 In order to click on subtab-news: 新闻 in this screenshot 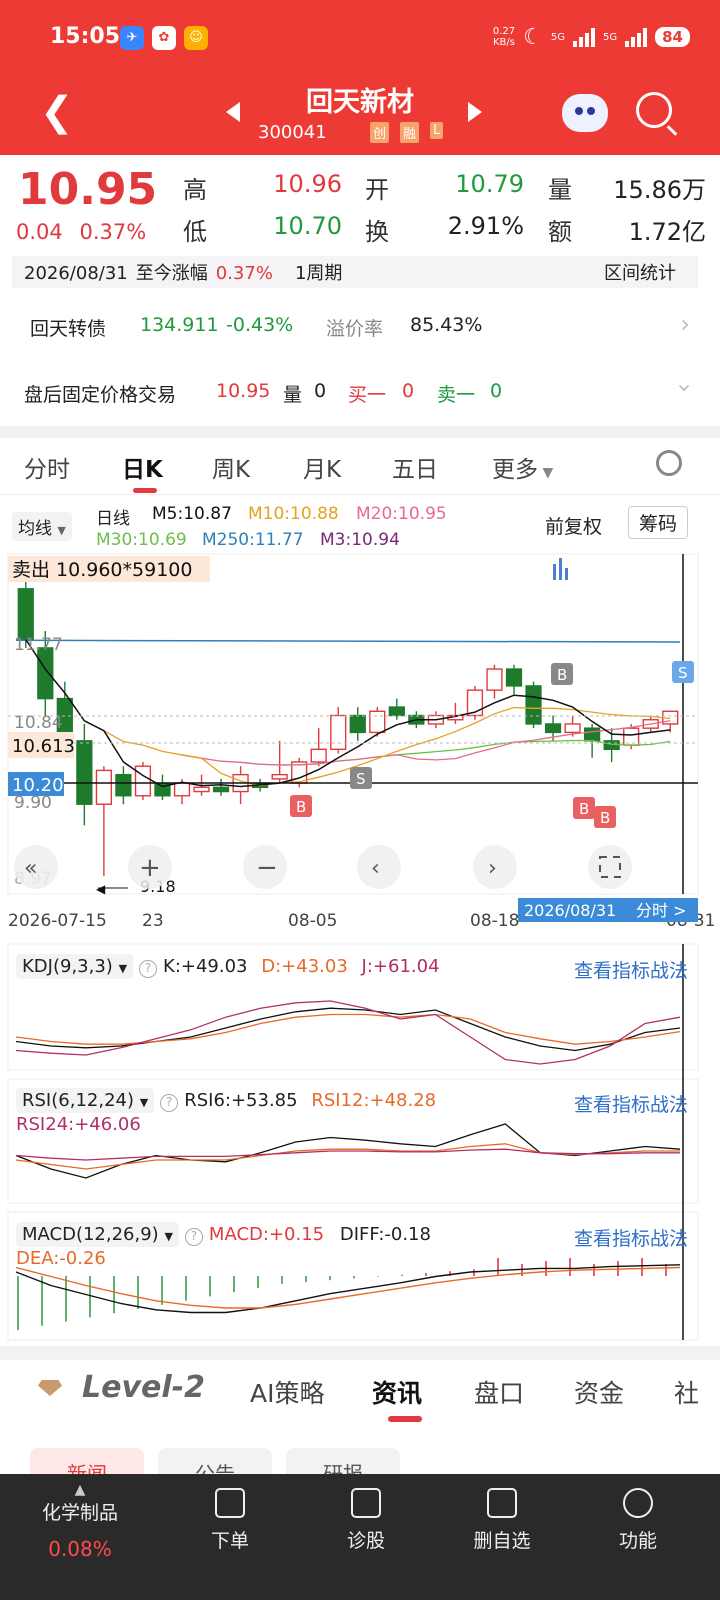, I will do `click(87, 1461)`.